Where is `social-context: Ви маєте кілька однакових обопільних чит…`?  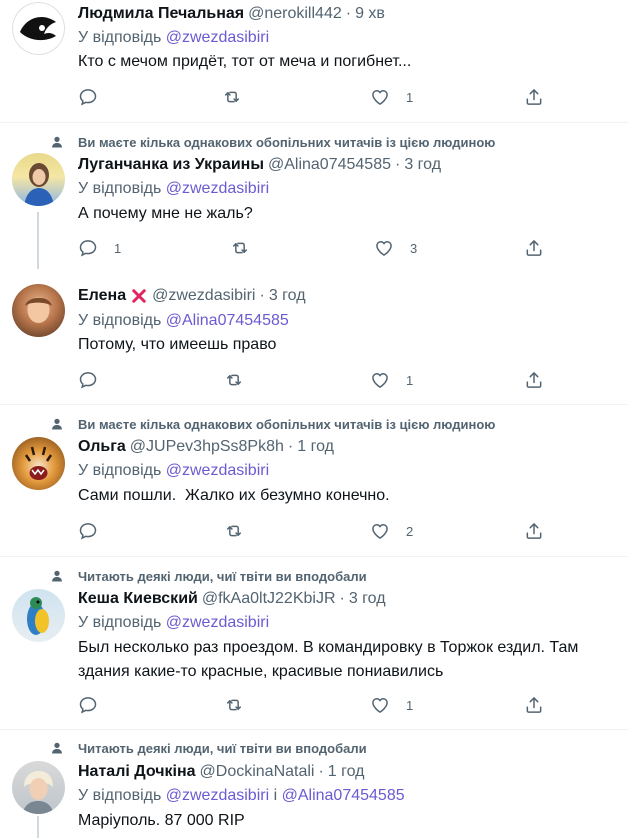 social-context: Ви маєте кілька однакових обопільних чит… is located at coordinates (272, 424).